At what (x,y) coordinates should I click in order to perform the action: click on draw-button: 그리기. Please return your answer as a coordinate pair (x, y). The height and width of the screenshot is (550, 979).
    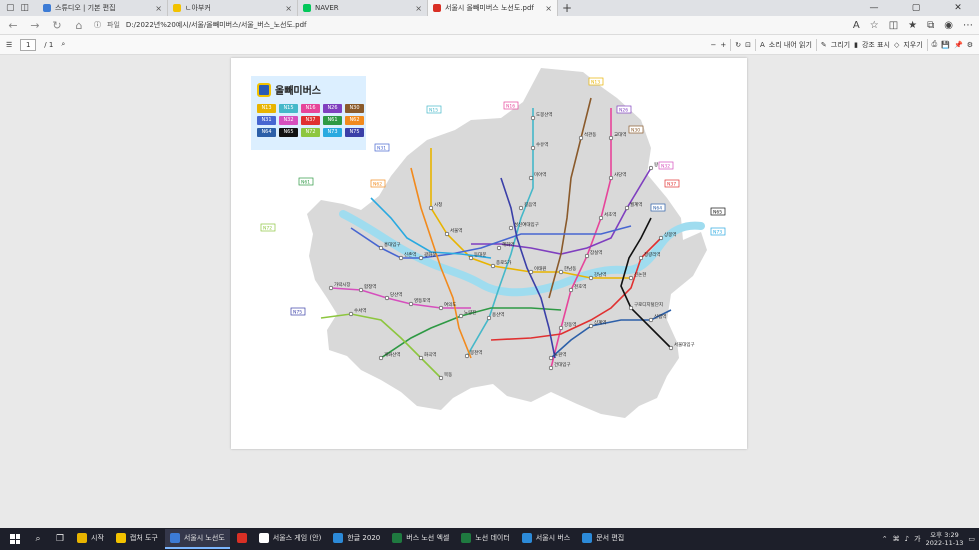
    Looking at the image, I should click on (840, 45).